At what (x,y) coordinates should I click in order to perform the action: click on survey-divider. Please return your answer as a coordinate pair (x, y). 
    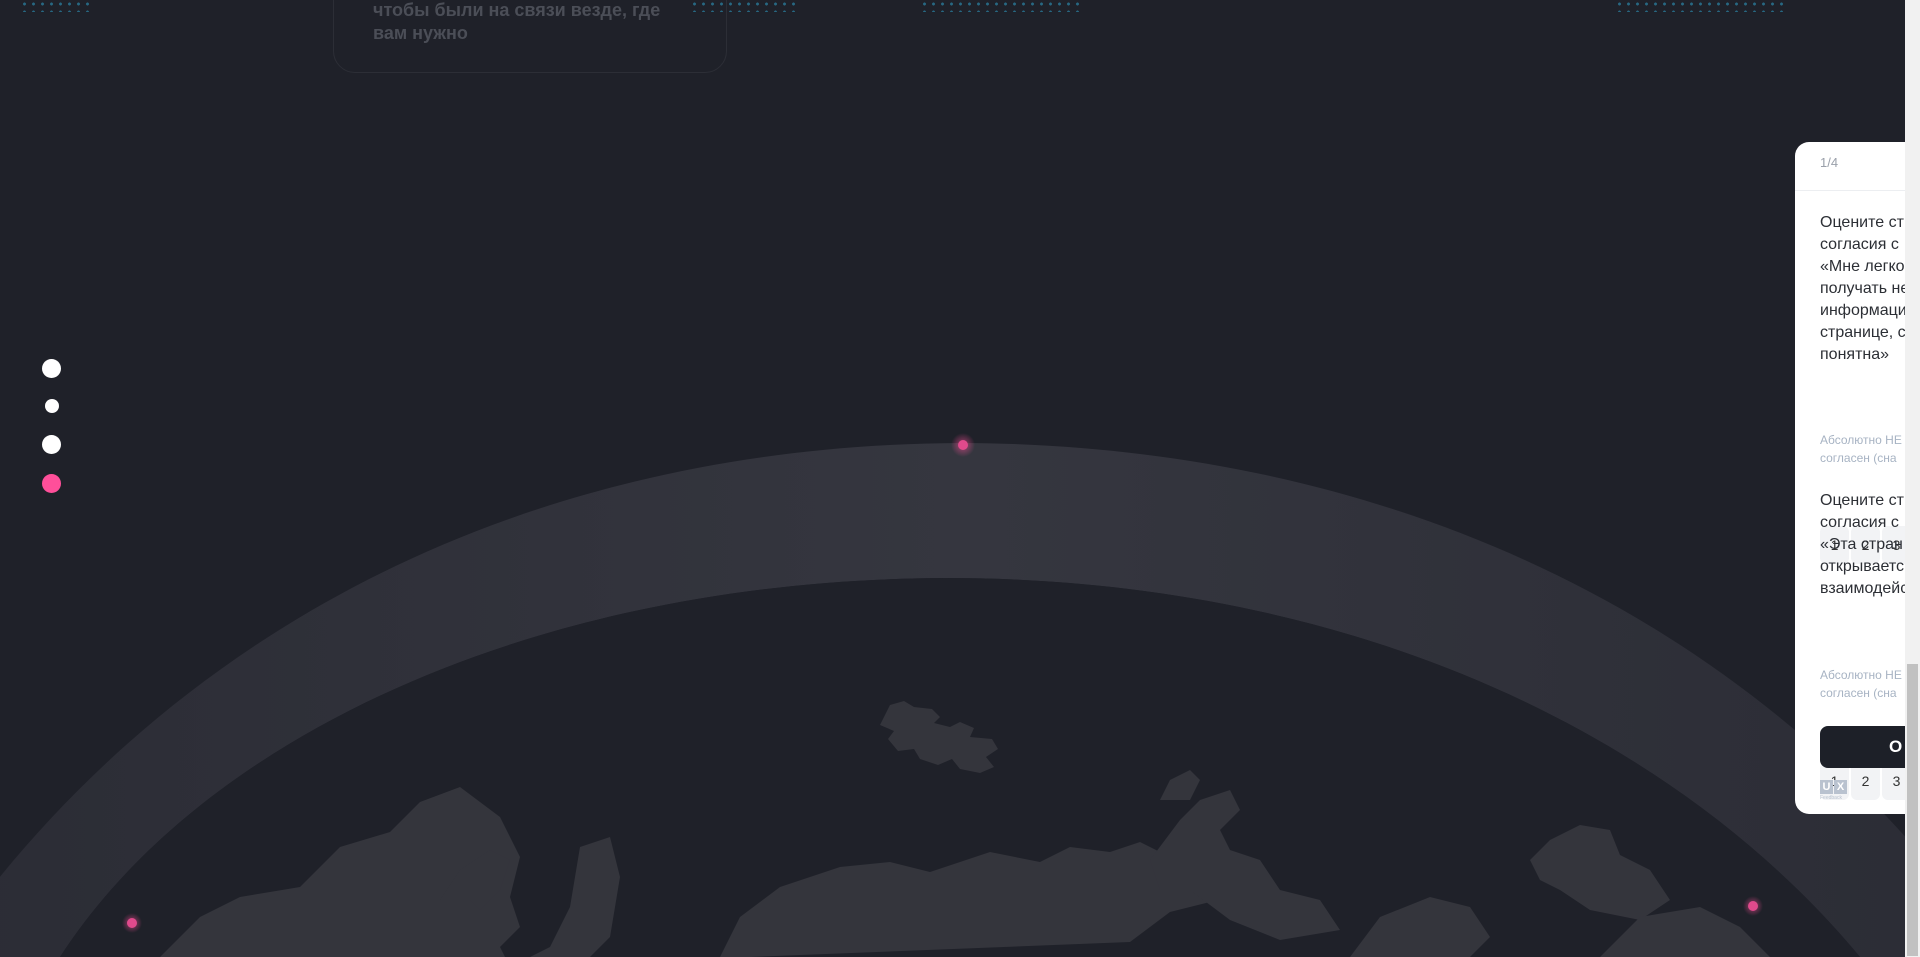
    Looking at the image, I should click on (1857, 190).